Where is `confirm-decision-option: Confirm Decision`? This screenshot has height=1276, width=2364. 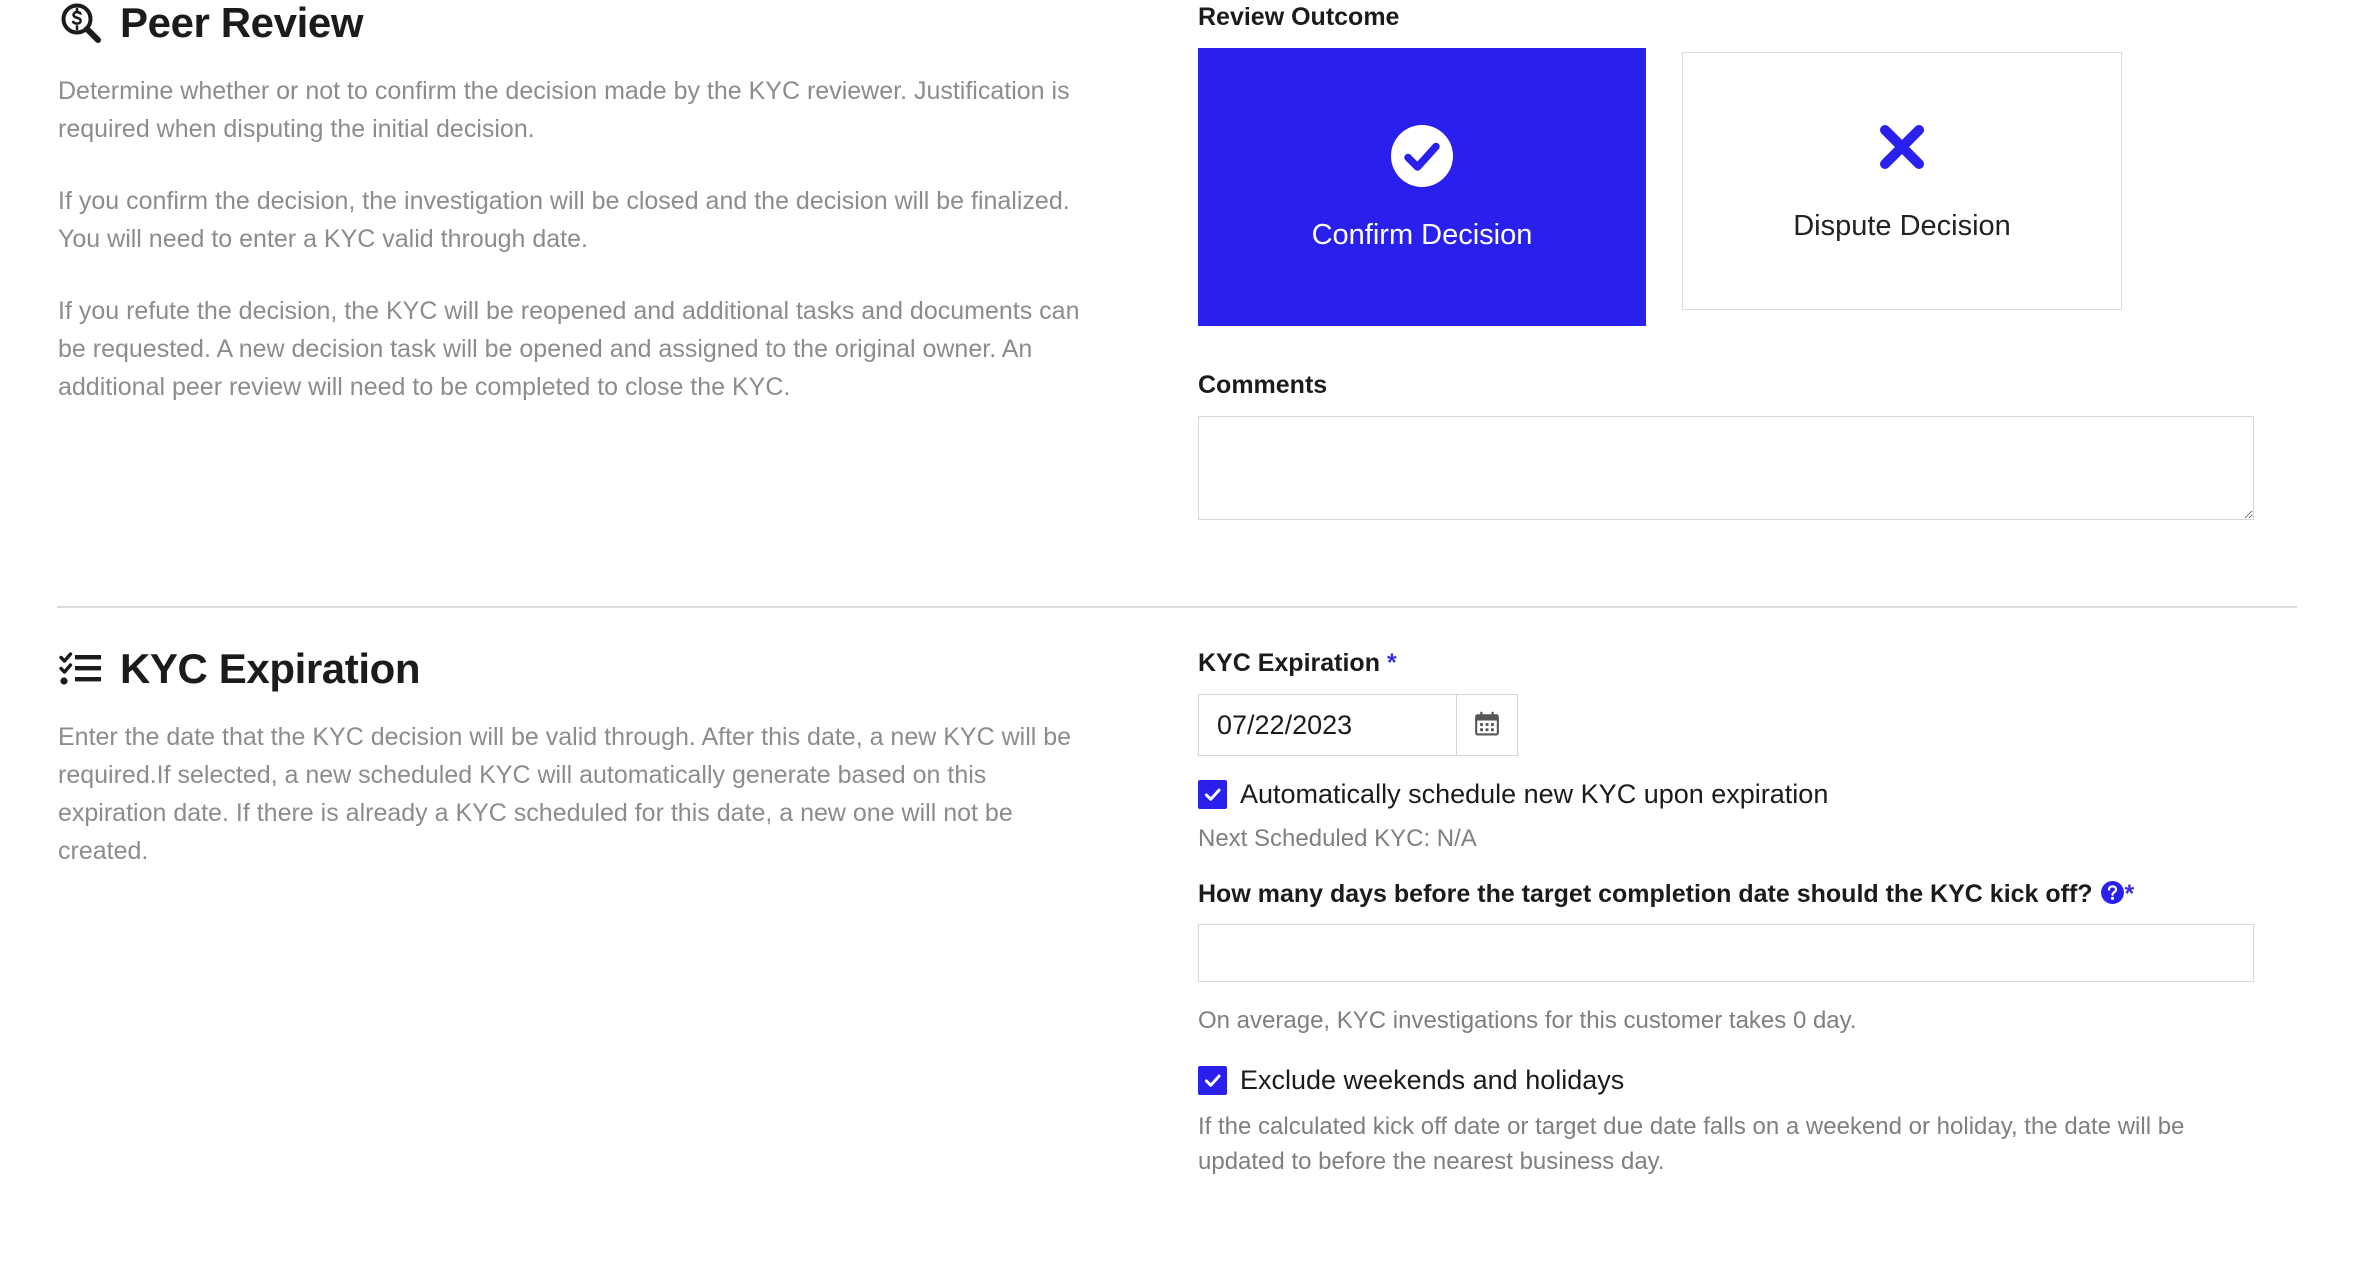
confirm-decision-option: Confirm Decision is located at coordinates (1422, 187).